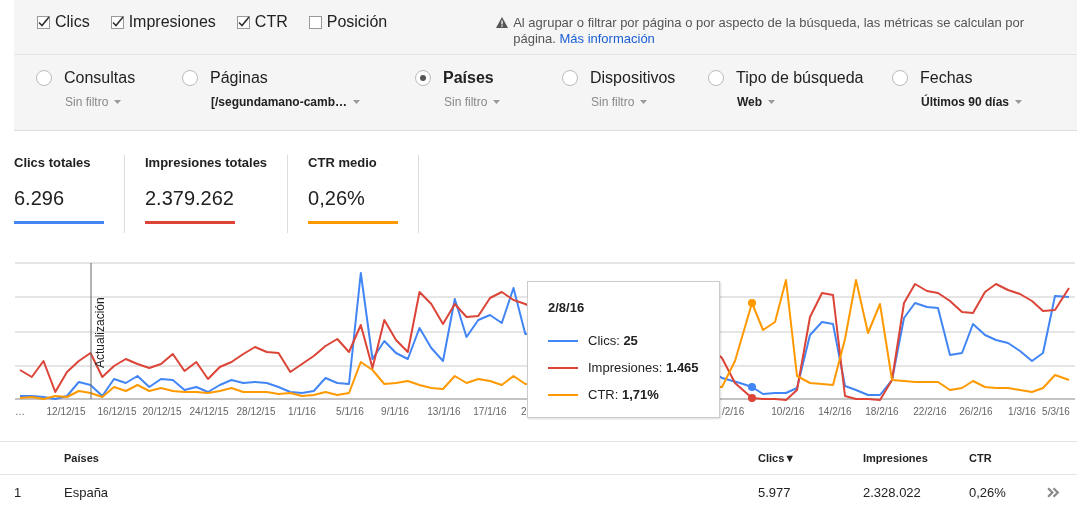 The height and width of the screenshot is (507, 1077). What do you see at coordinates (18, 492) in the screenshot?
I see `row-number: 1` at bounding box center [18, 492].